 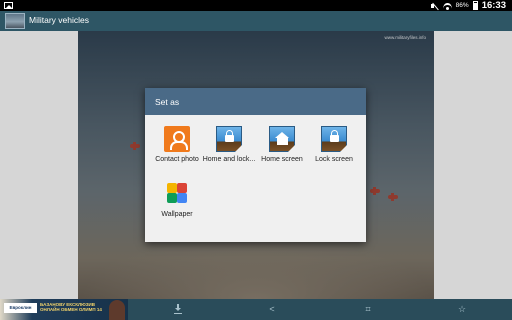 What do you see at coordinates (177, 139) in the screenshot?
I see `contact-icon` at bounding box center [177, 139].